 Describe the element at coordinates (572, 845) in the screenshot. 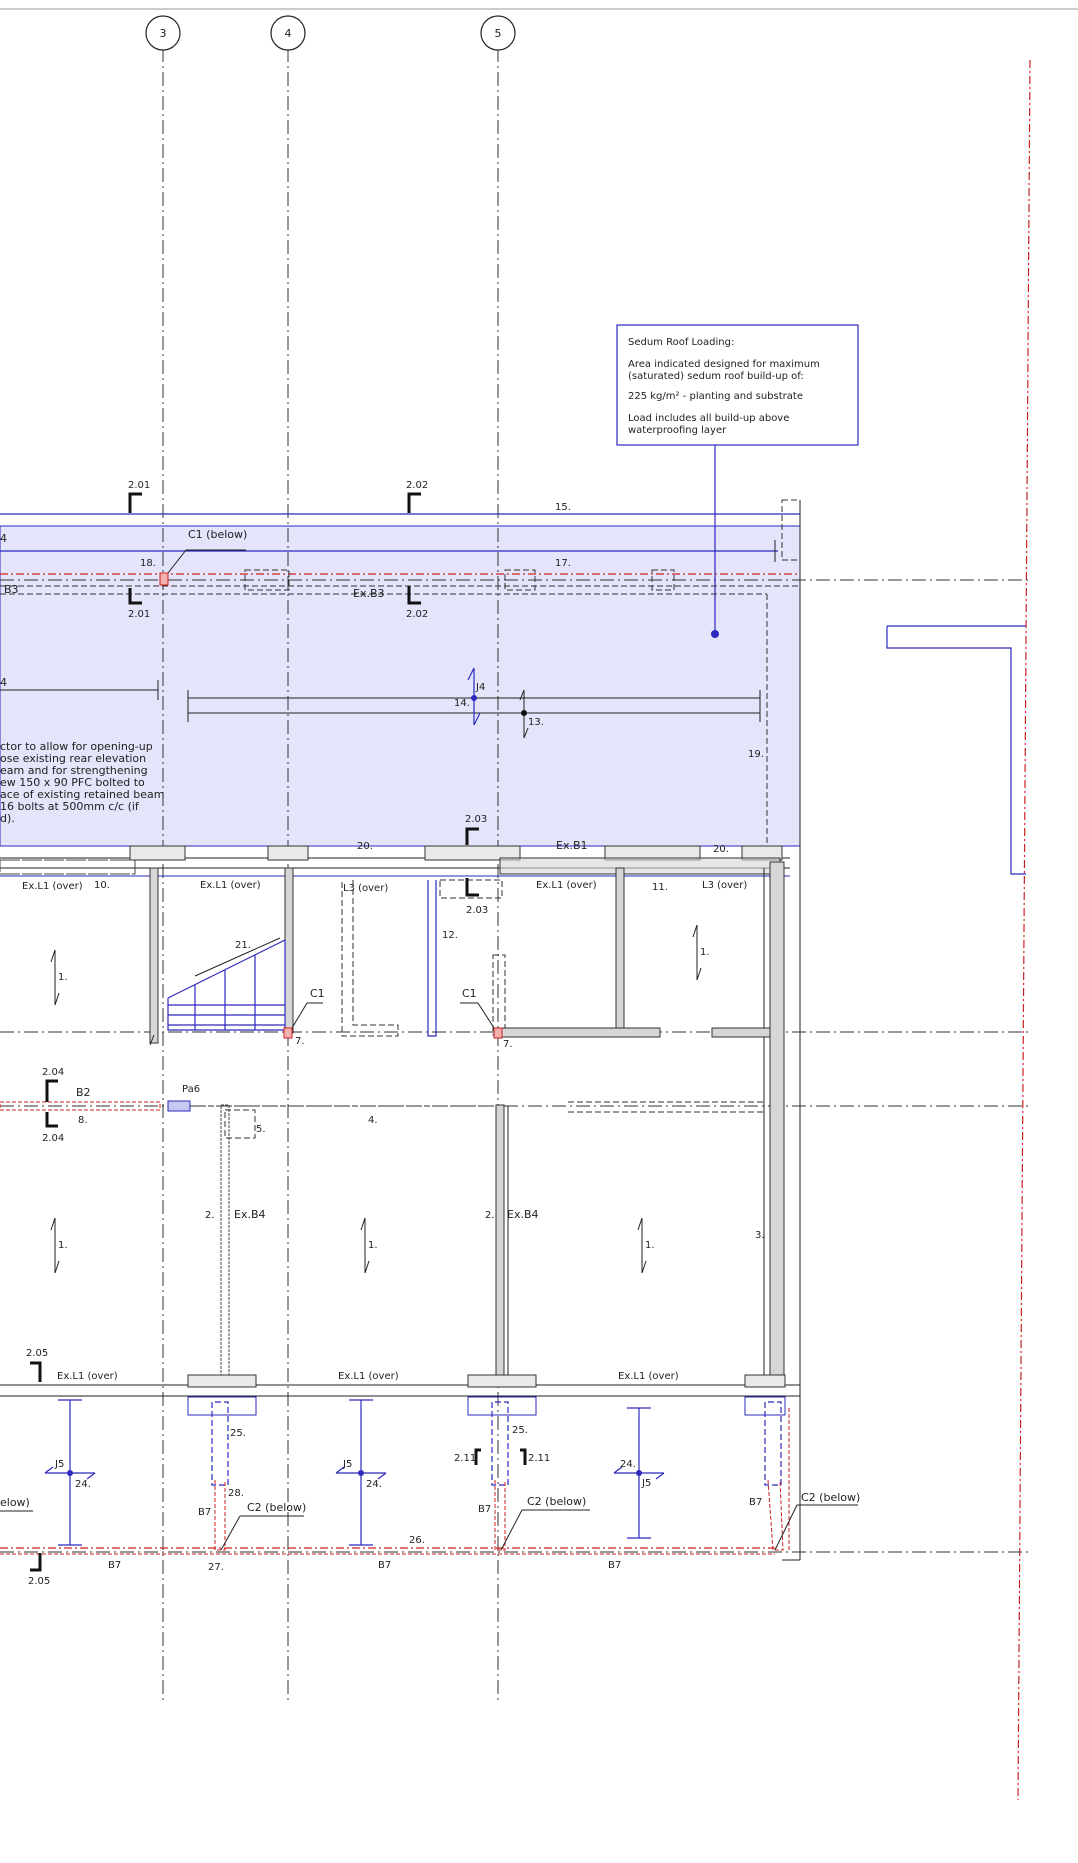

I see `svg-text: Ex.B1` at that location.